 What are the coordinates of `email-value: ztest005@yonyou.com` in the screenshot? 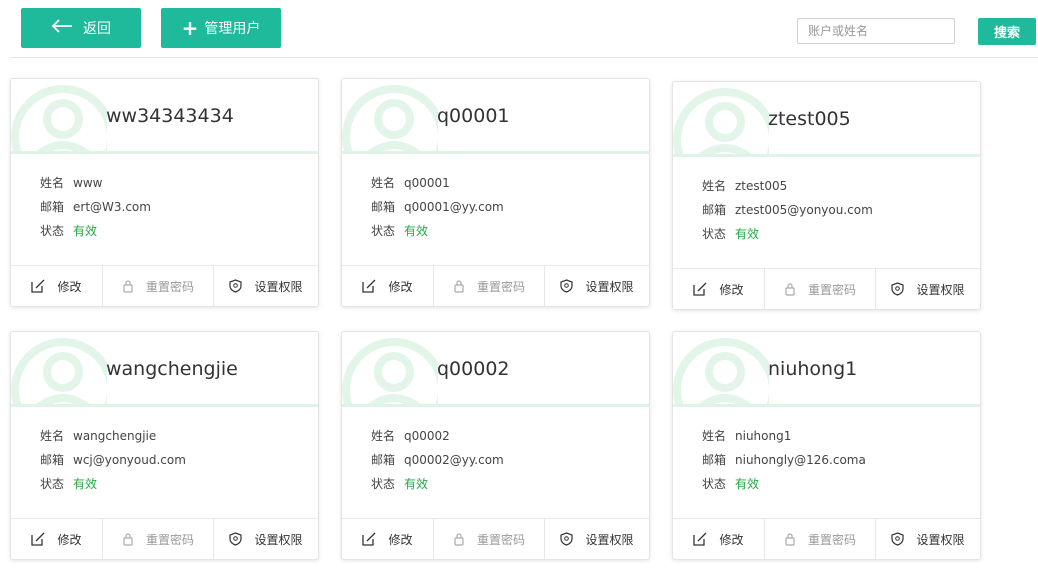 It's located at (804, 210).